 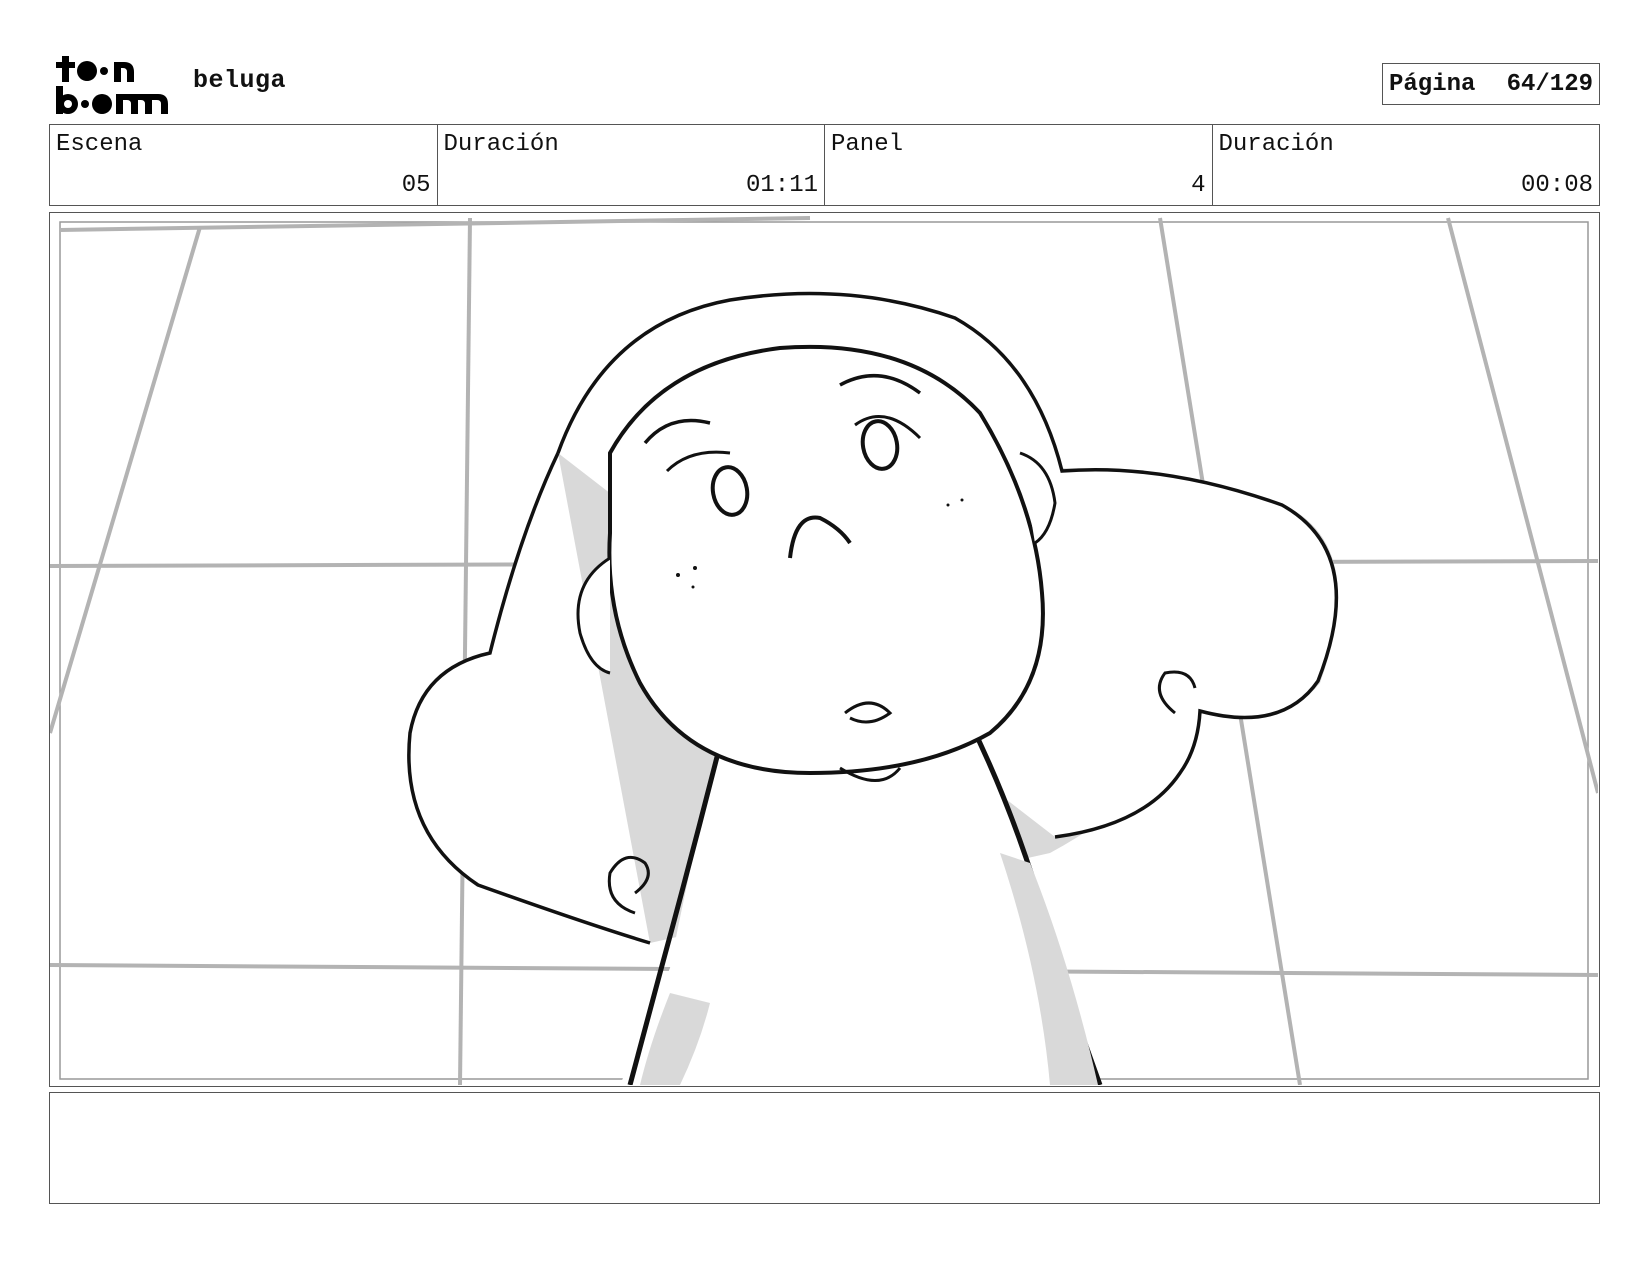 What do you see at coordinates (1198, 185) in the screenshot?
I see `panel-value: 4` at bounding box center [1198, 185].